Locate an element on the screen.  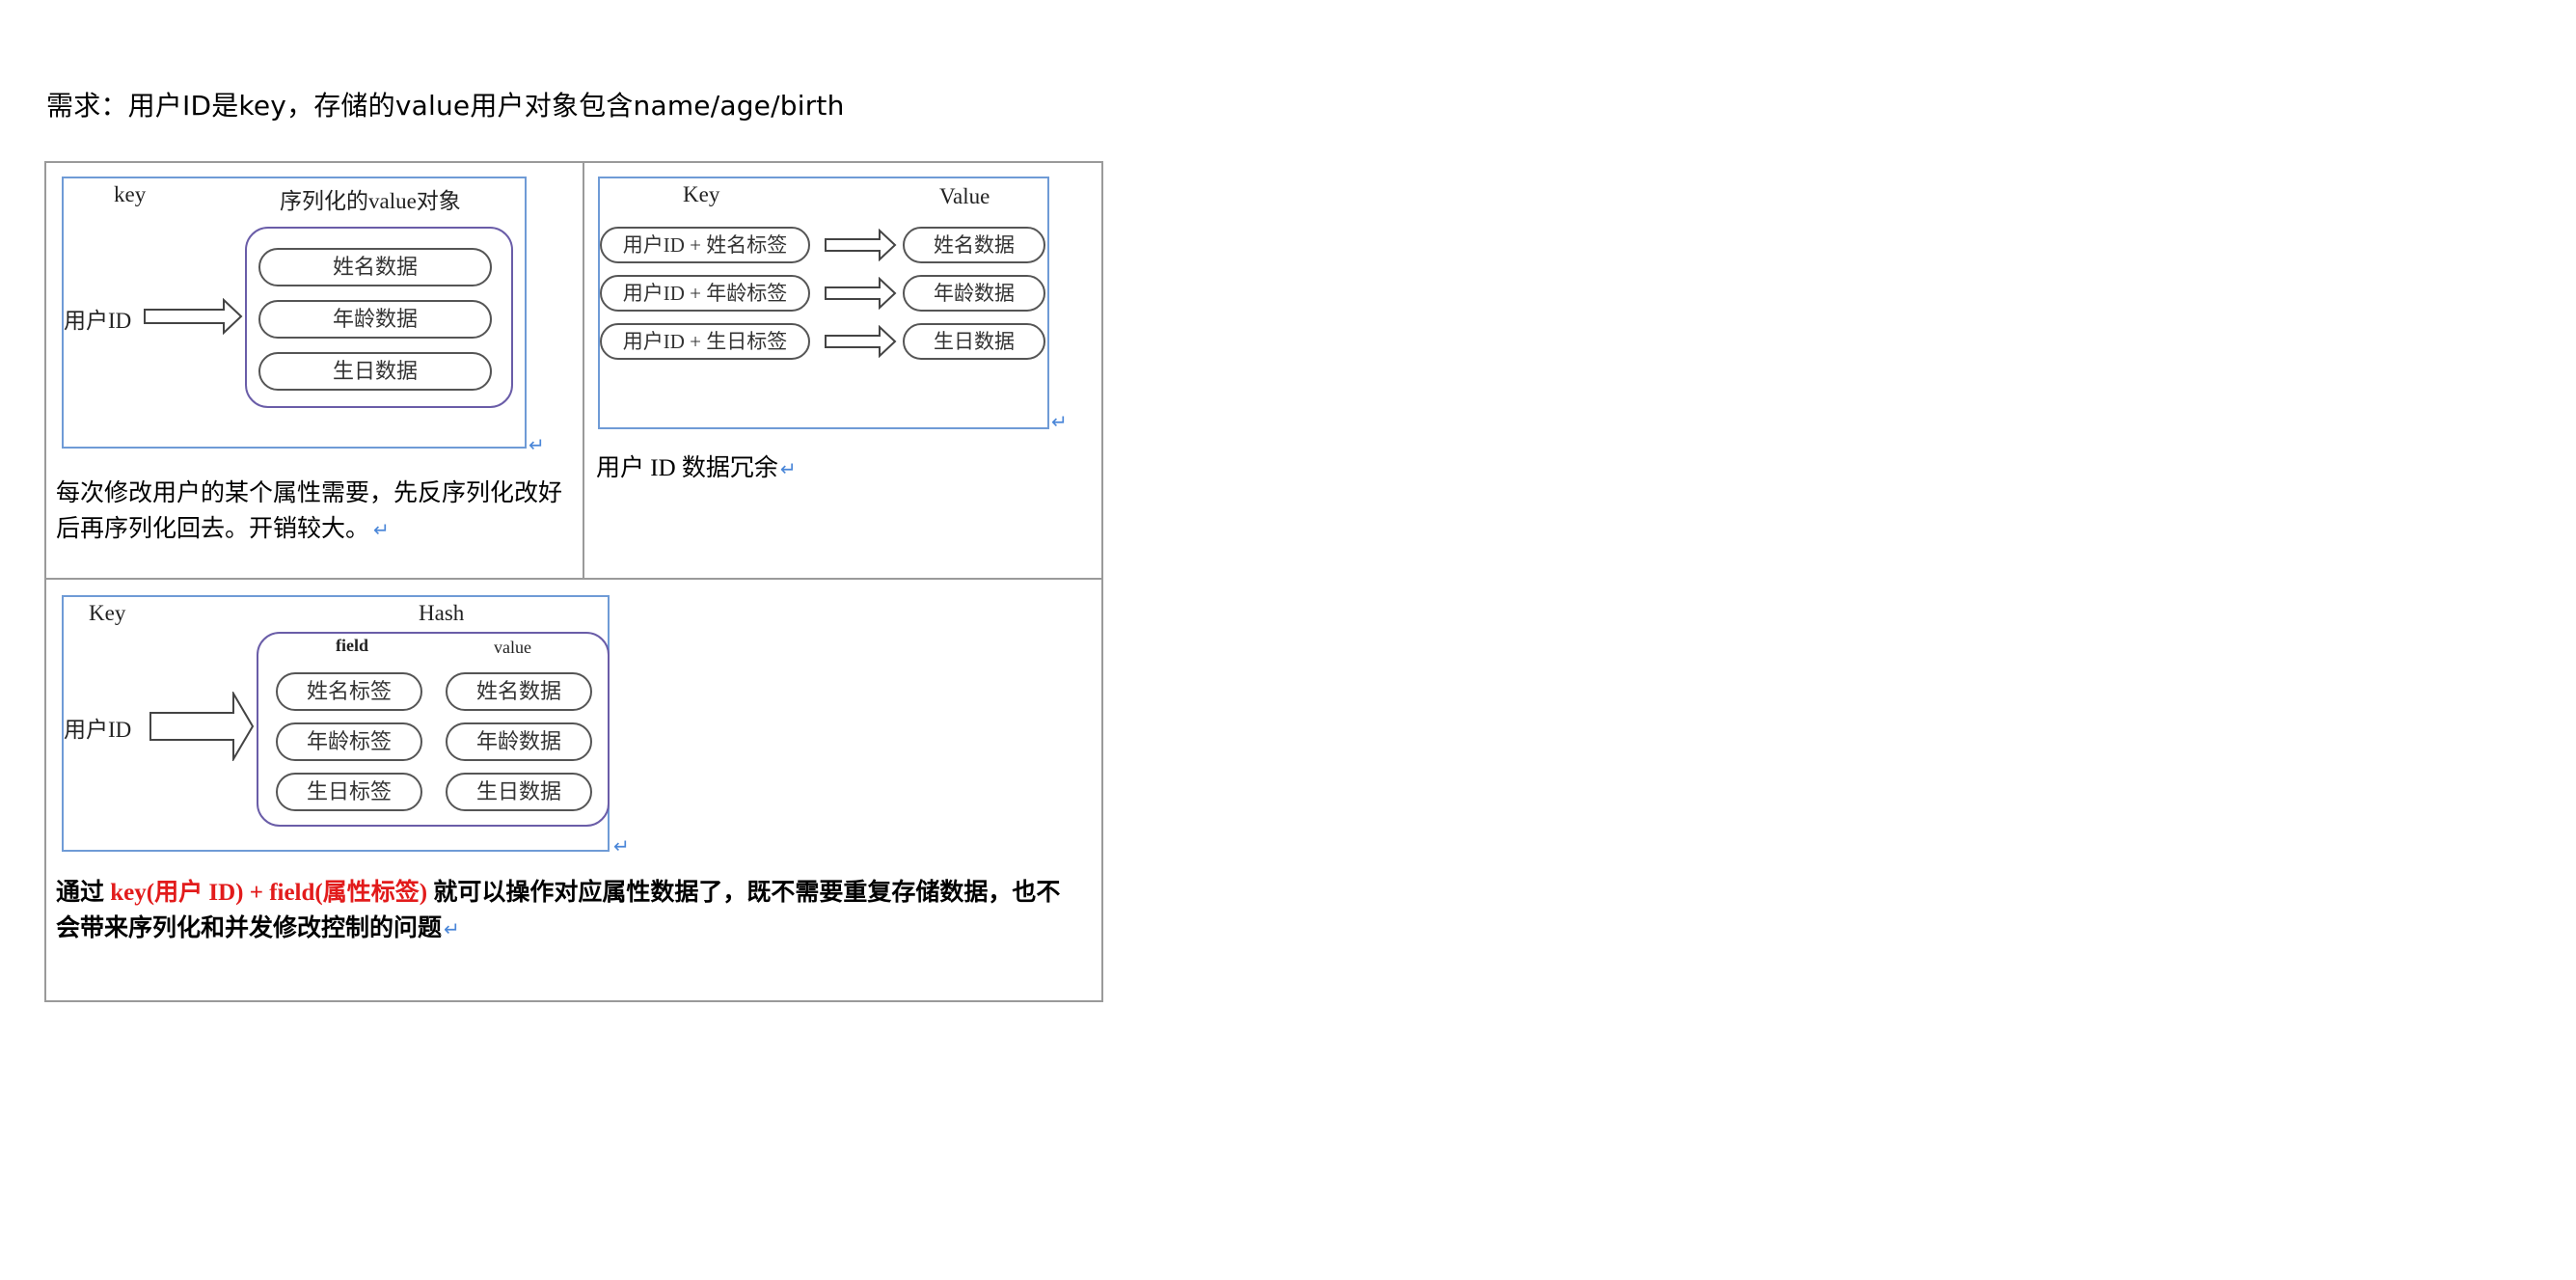
value-header: 序列化的value对象 is located at coordinates (370, 201).